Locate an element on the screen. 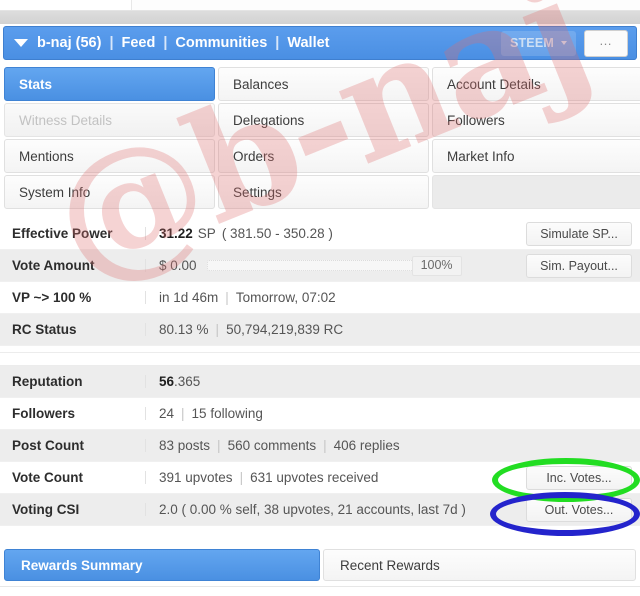 This screenshot has width=640, height=596. row-value-rc-status: 80.13 % | 50,794,219,839 RC is located at coordinates (393, 330).